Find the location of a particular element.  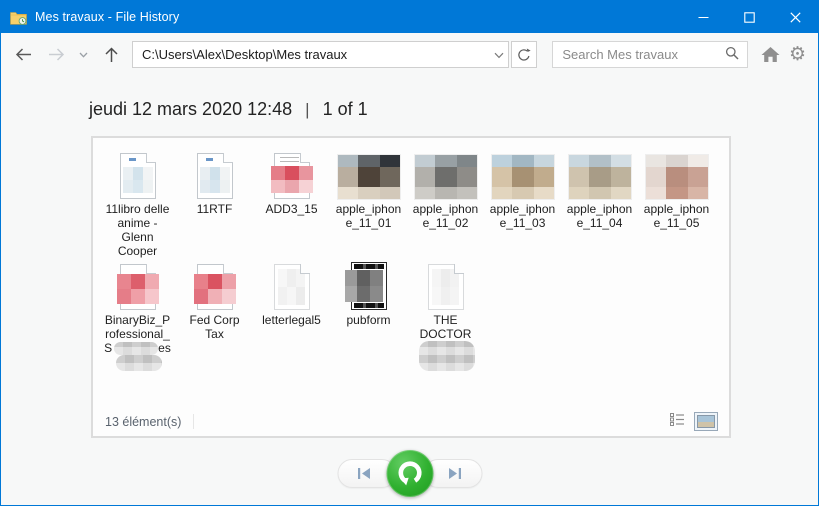

file-item: apple_iphone_11_04 is located at coordinates (599, 205).